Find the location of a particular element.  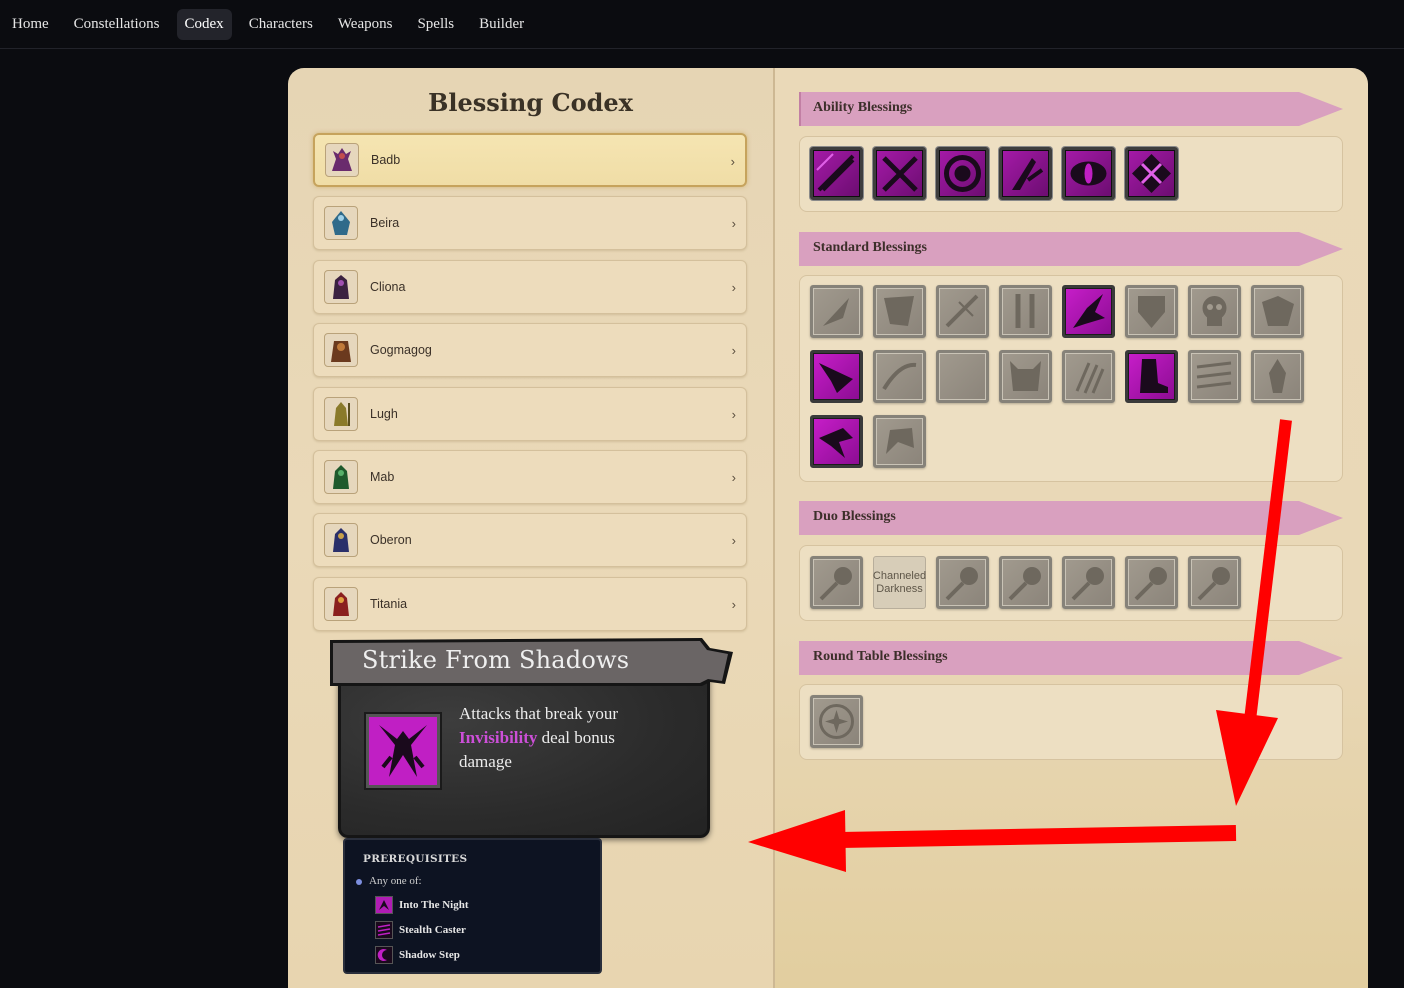

beast-roar-icon is located at coordinates (899, 441).